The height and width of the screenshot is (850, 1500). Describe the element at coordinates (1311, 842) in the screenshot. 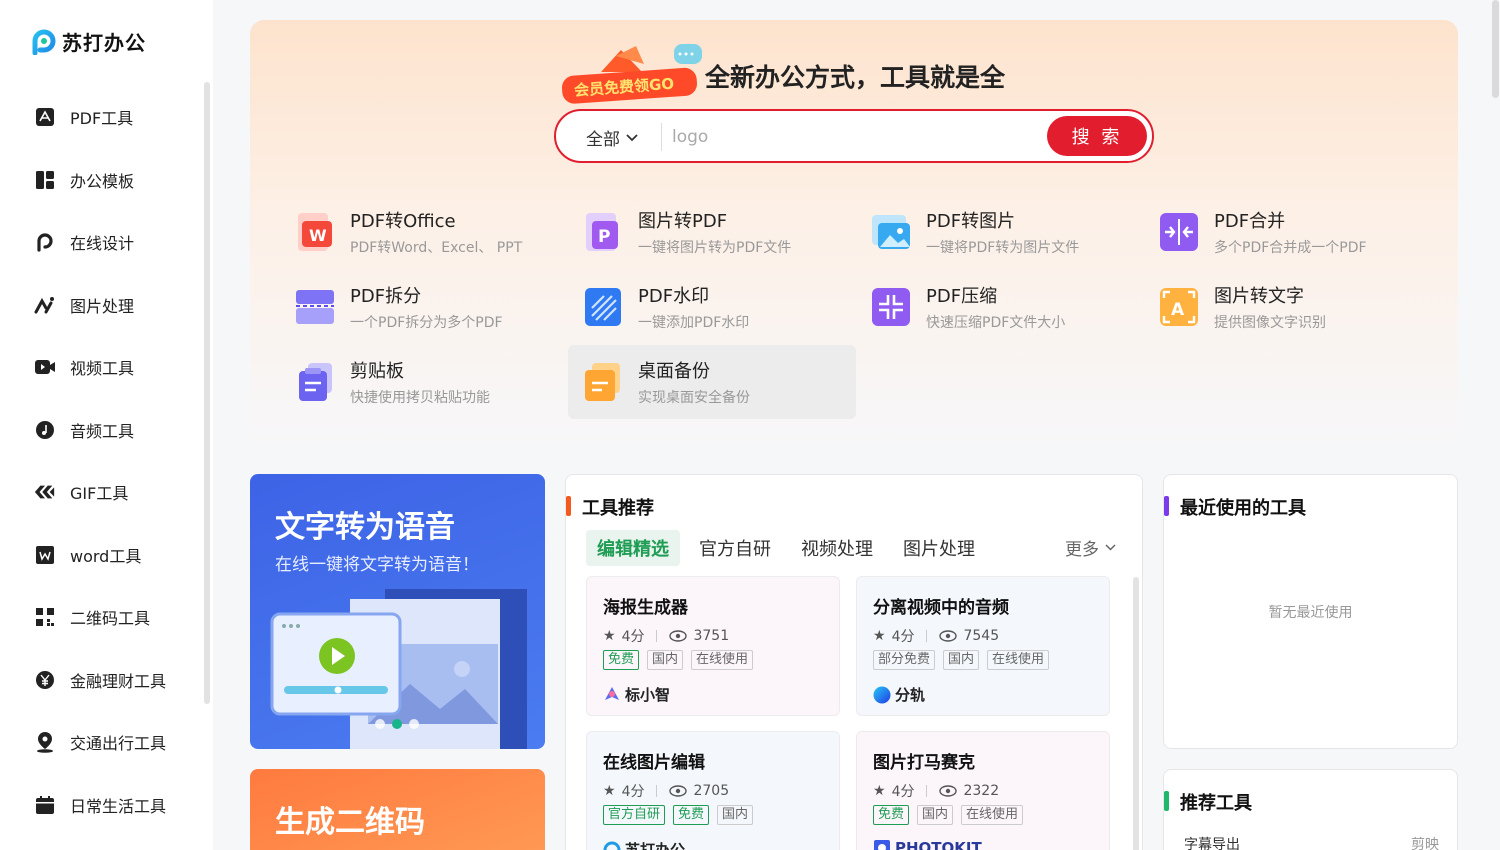

I see `list-item: 字幕导出 剪映` at that location.